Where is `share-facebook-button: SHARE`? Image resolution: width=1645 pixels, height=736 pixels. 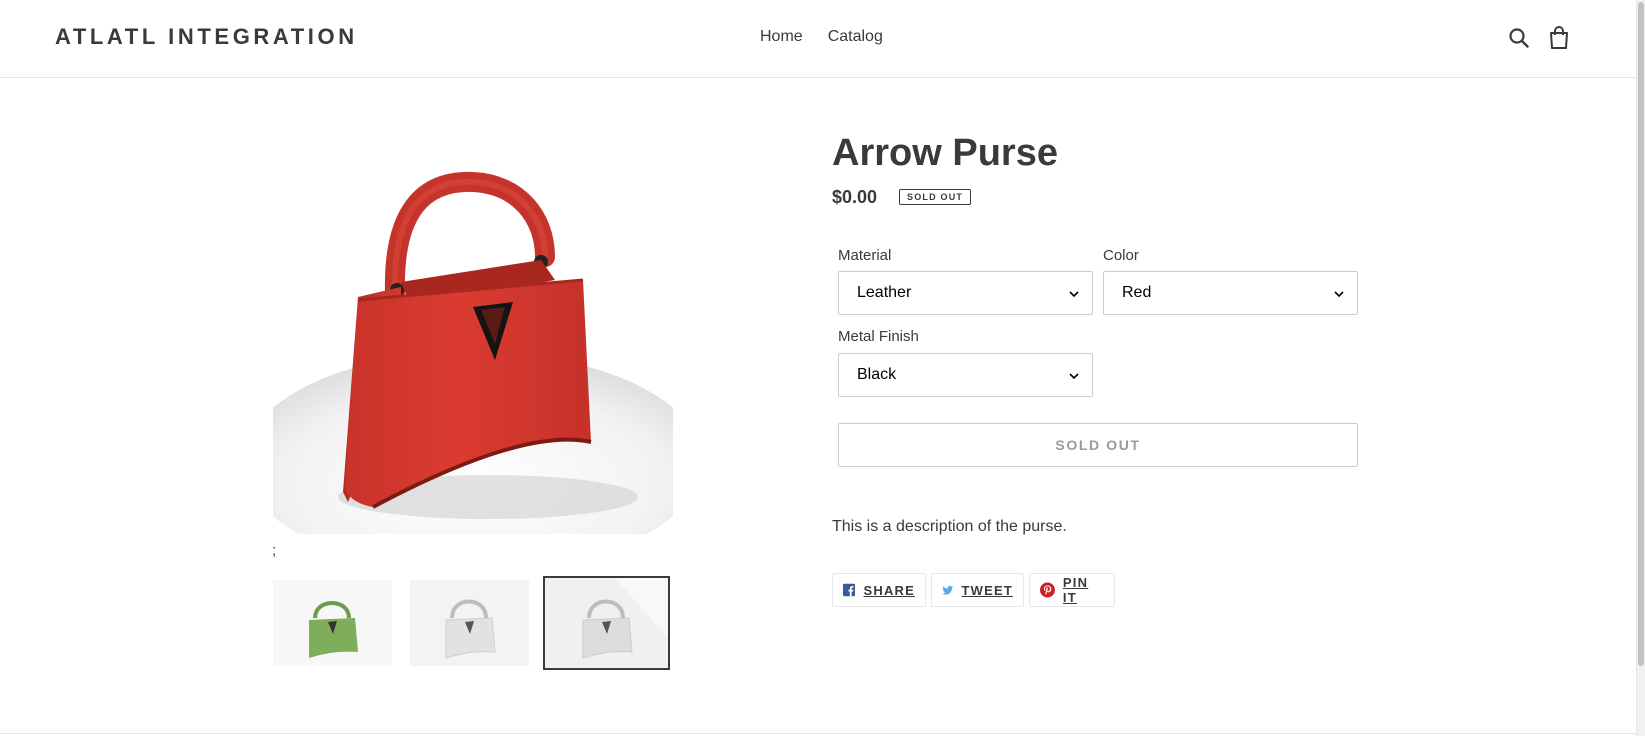 share-facebook-button: SHARE is located at coordinates (879, 590).